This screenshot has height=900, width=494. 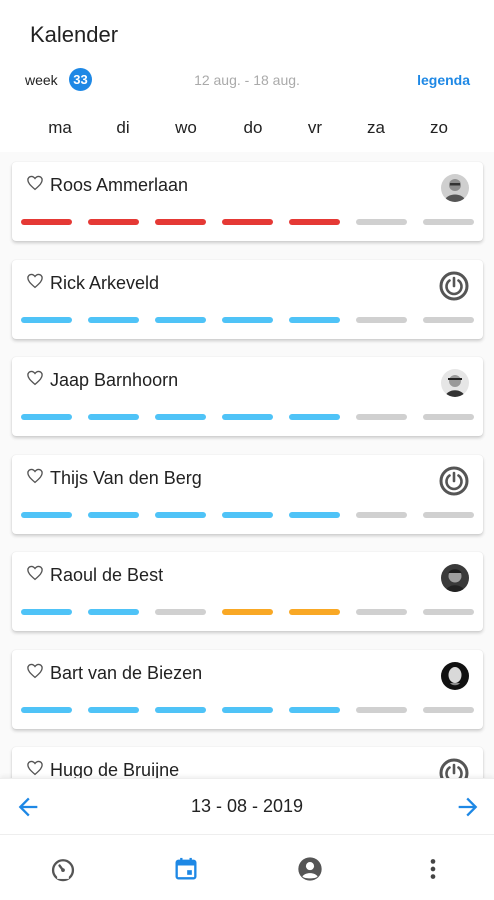 I want to click on current-date: 13 - 08 - 2019, so click(x=247, y=806).